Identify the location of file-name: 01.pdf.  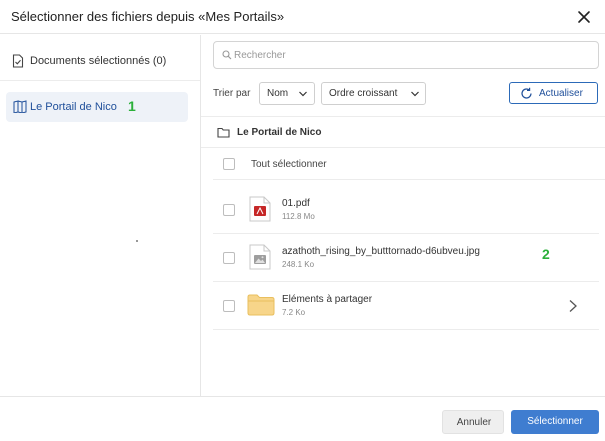
(296, 203).